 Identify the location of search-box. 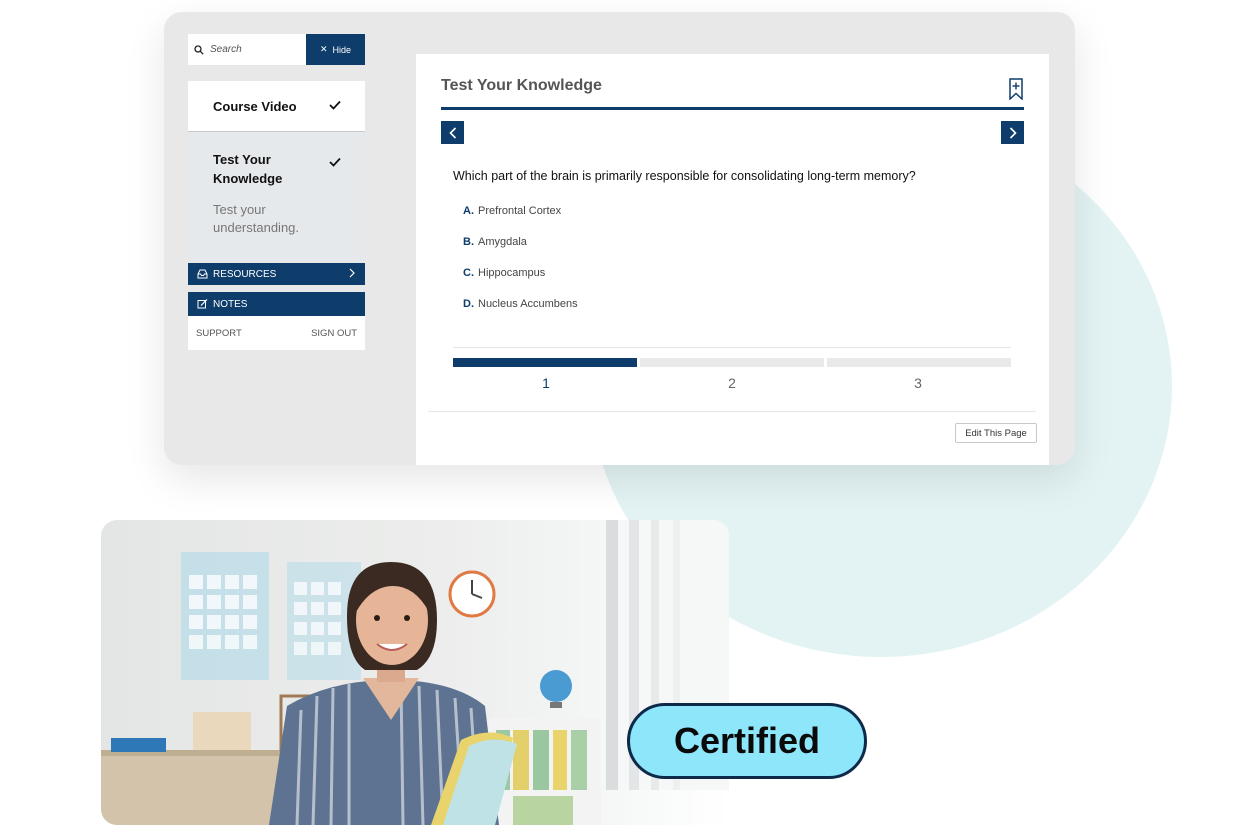
(247, 49).